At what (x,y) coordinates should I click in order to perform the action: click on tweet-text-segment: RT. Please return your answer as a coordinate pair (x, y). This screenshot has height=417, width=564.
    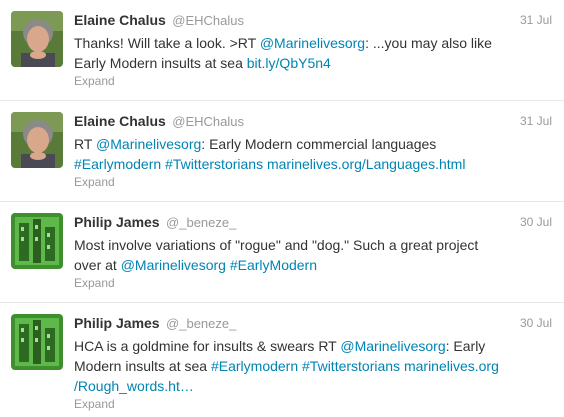
    Looking at the image, I should click on (85, 144).